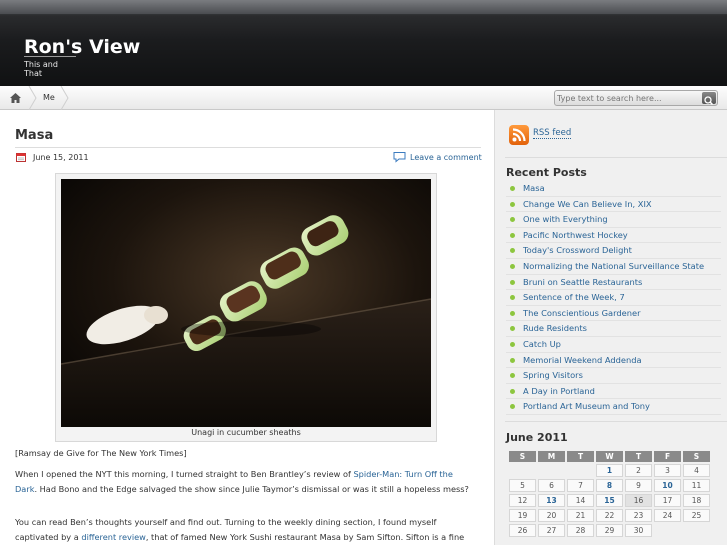 The image size is (727, 545). I want to click on calendar-day: 14, so click(580, 500).